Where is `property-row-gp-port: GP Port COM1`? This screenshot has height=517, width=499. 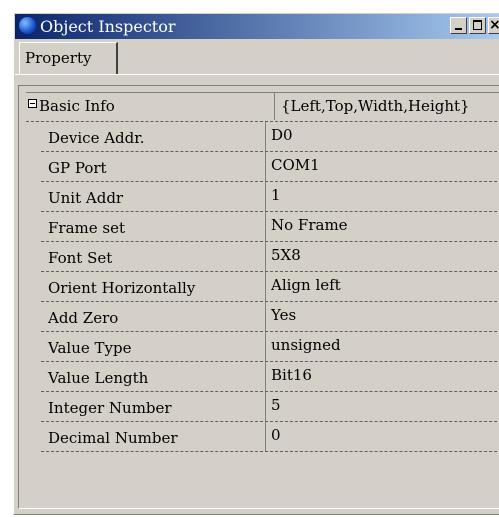
property-row-gp-port: GP Port COM1 is located at coordinates (270, 167).